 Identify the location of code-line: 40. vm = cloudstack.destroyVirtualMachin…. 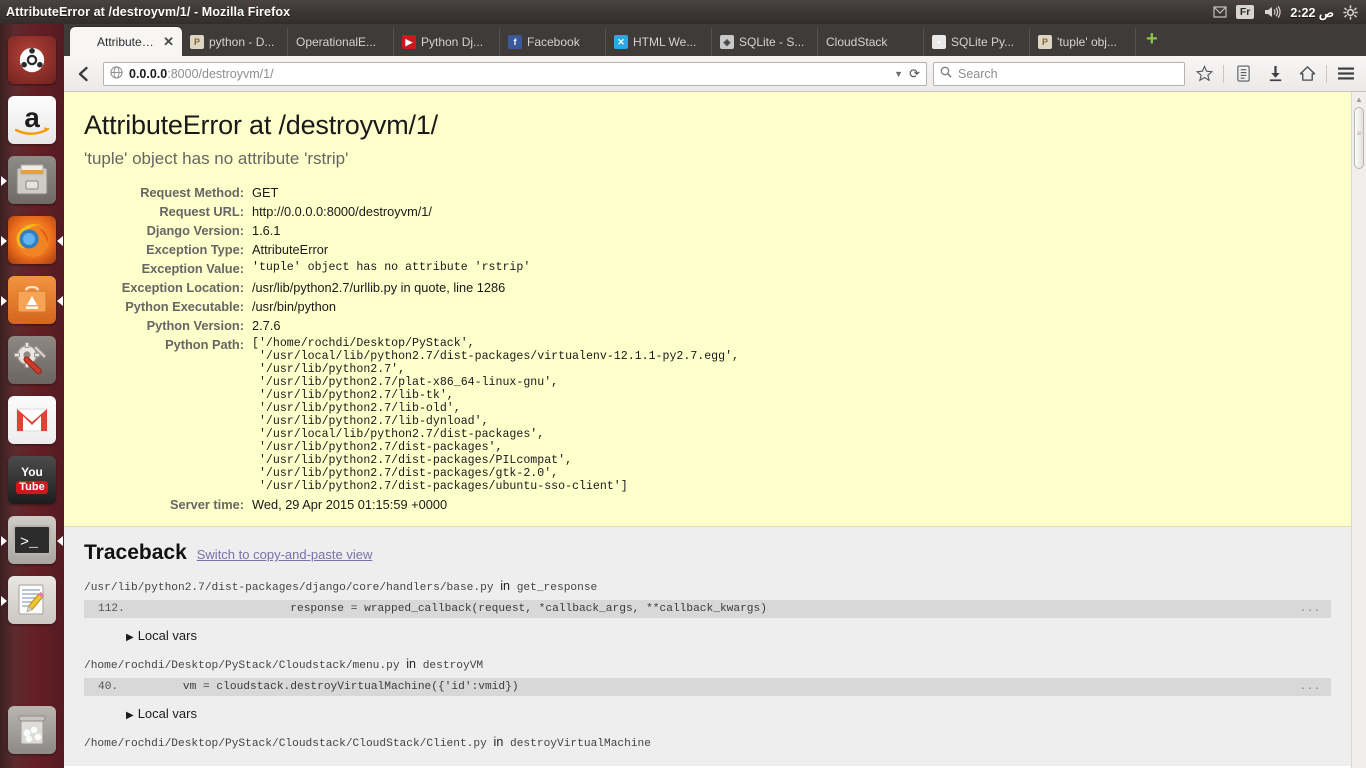
(707, 687).